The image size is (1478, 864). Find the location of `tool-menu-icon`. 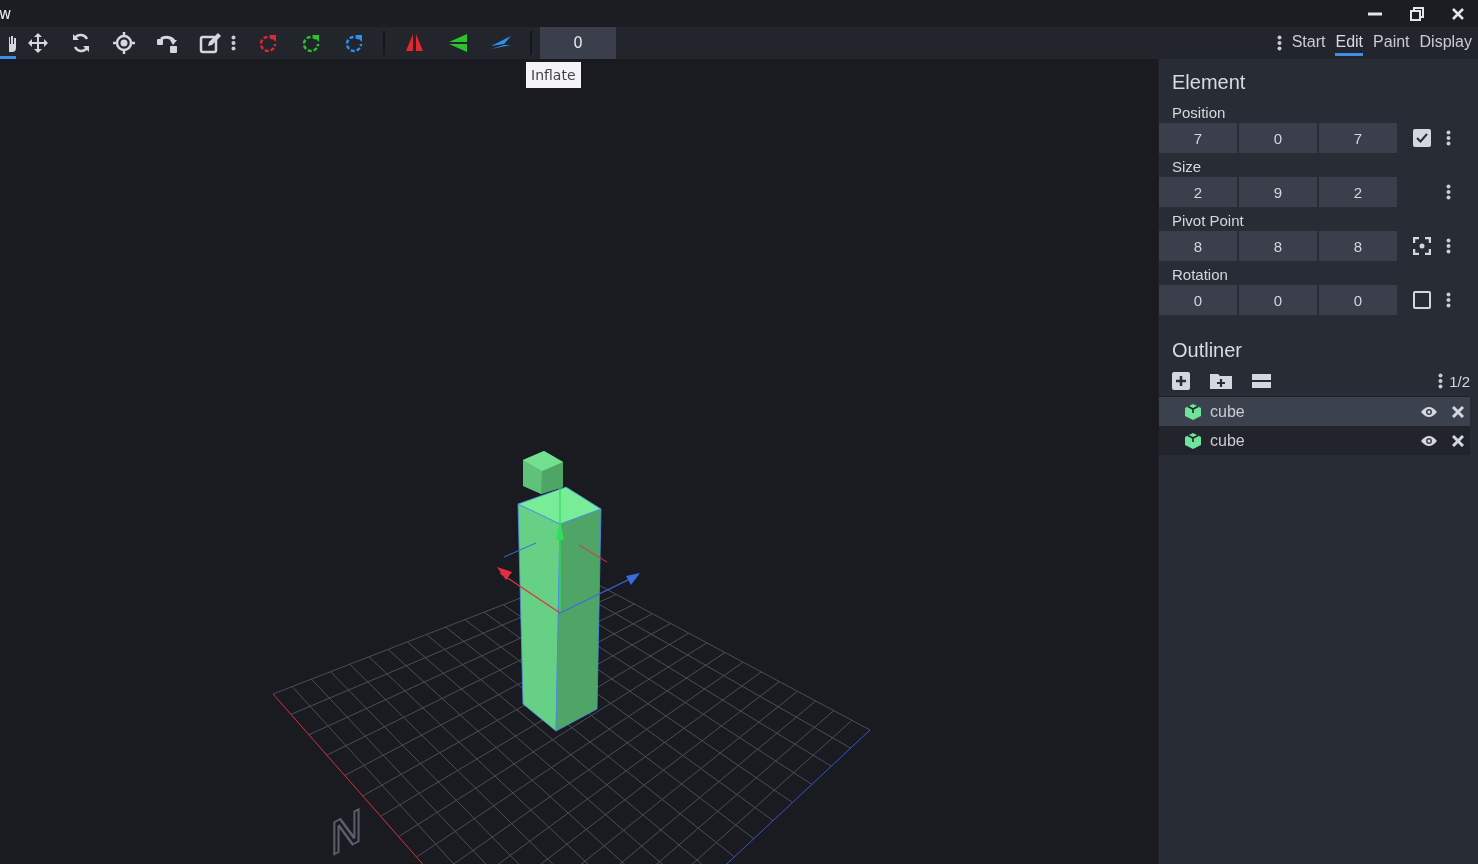

tool-menu-icon is located at coordinates (233, 43).